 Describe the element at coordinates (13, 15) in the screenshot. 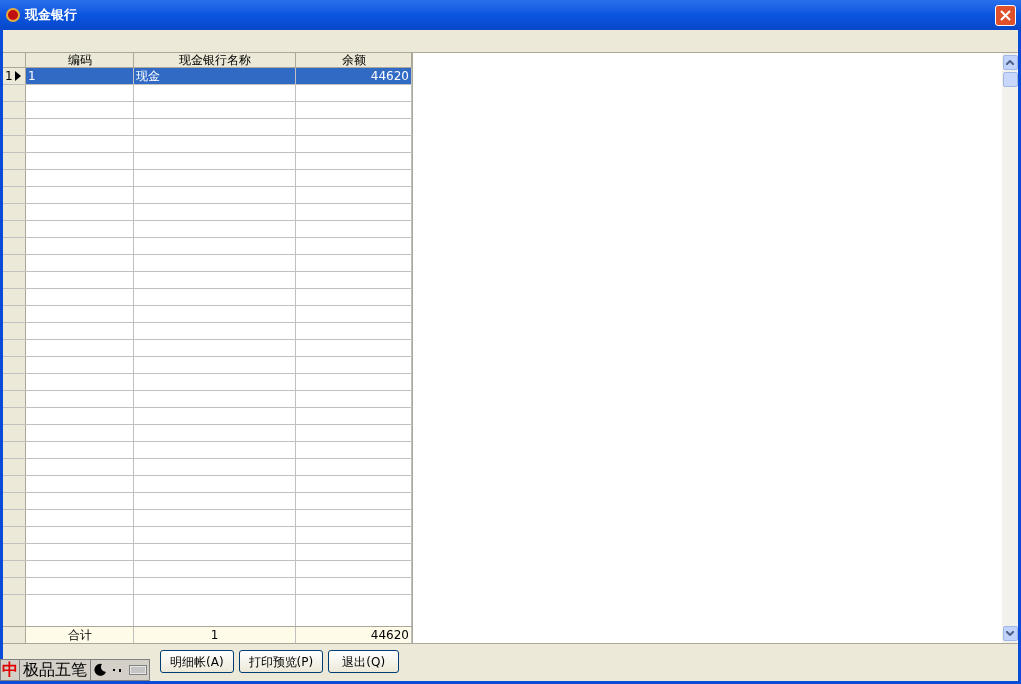

I see `app-icon` at that location.